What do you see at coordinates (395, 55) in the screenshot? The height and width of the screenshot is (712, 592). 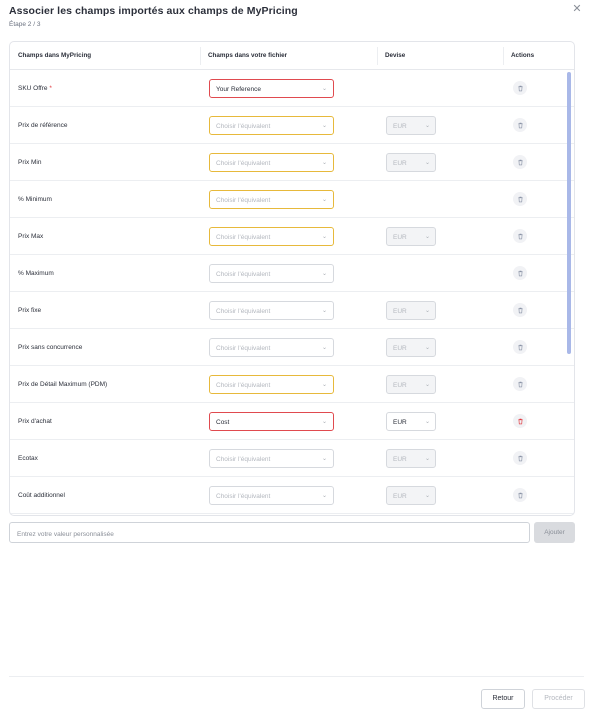 I see `header-currency: Devise` at bounding box center [395, 55].